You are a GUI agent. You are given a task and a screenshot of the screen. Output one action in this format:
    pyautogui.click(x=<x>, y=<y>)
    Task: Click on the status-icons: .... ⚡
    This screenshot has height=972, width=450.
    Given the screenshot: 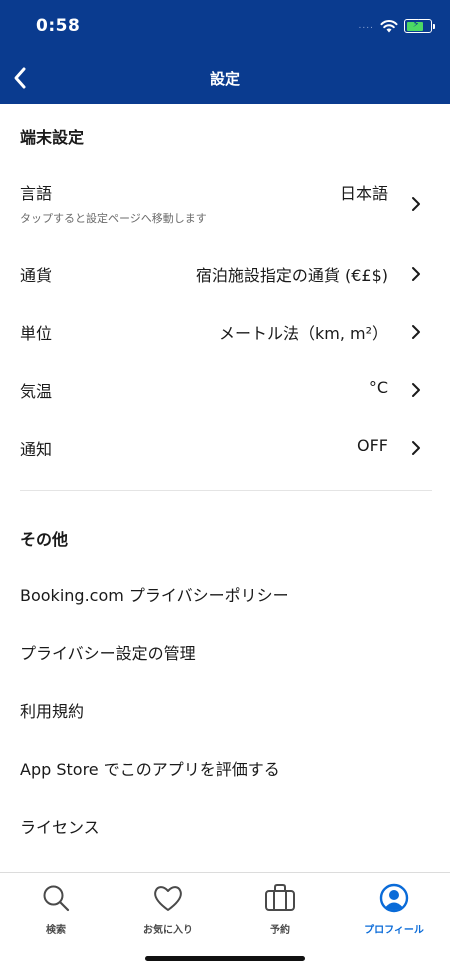 What is the action you would take?
    pyautogui.click(x=396, y=26)
    